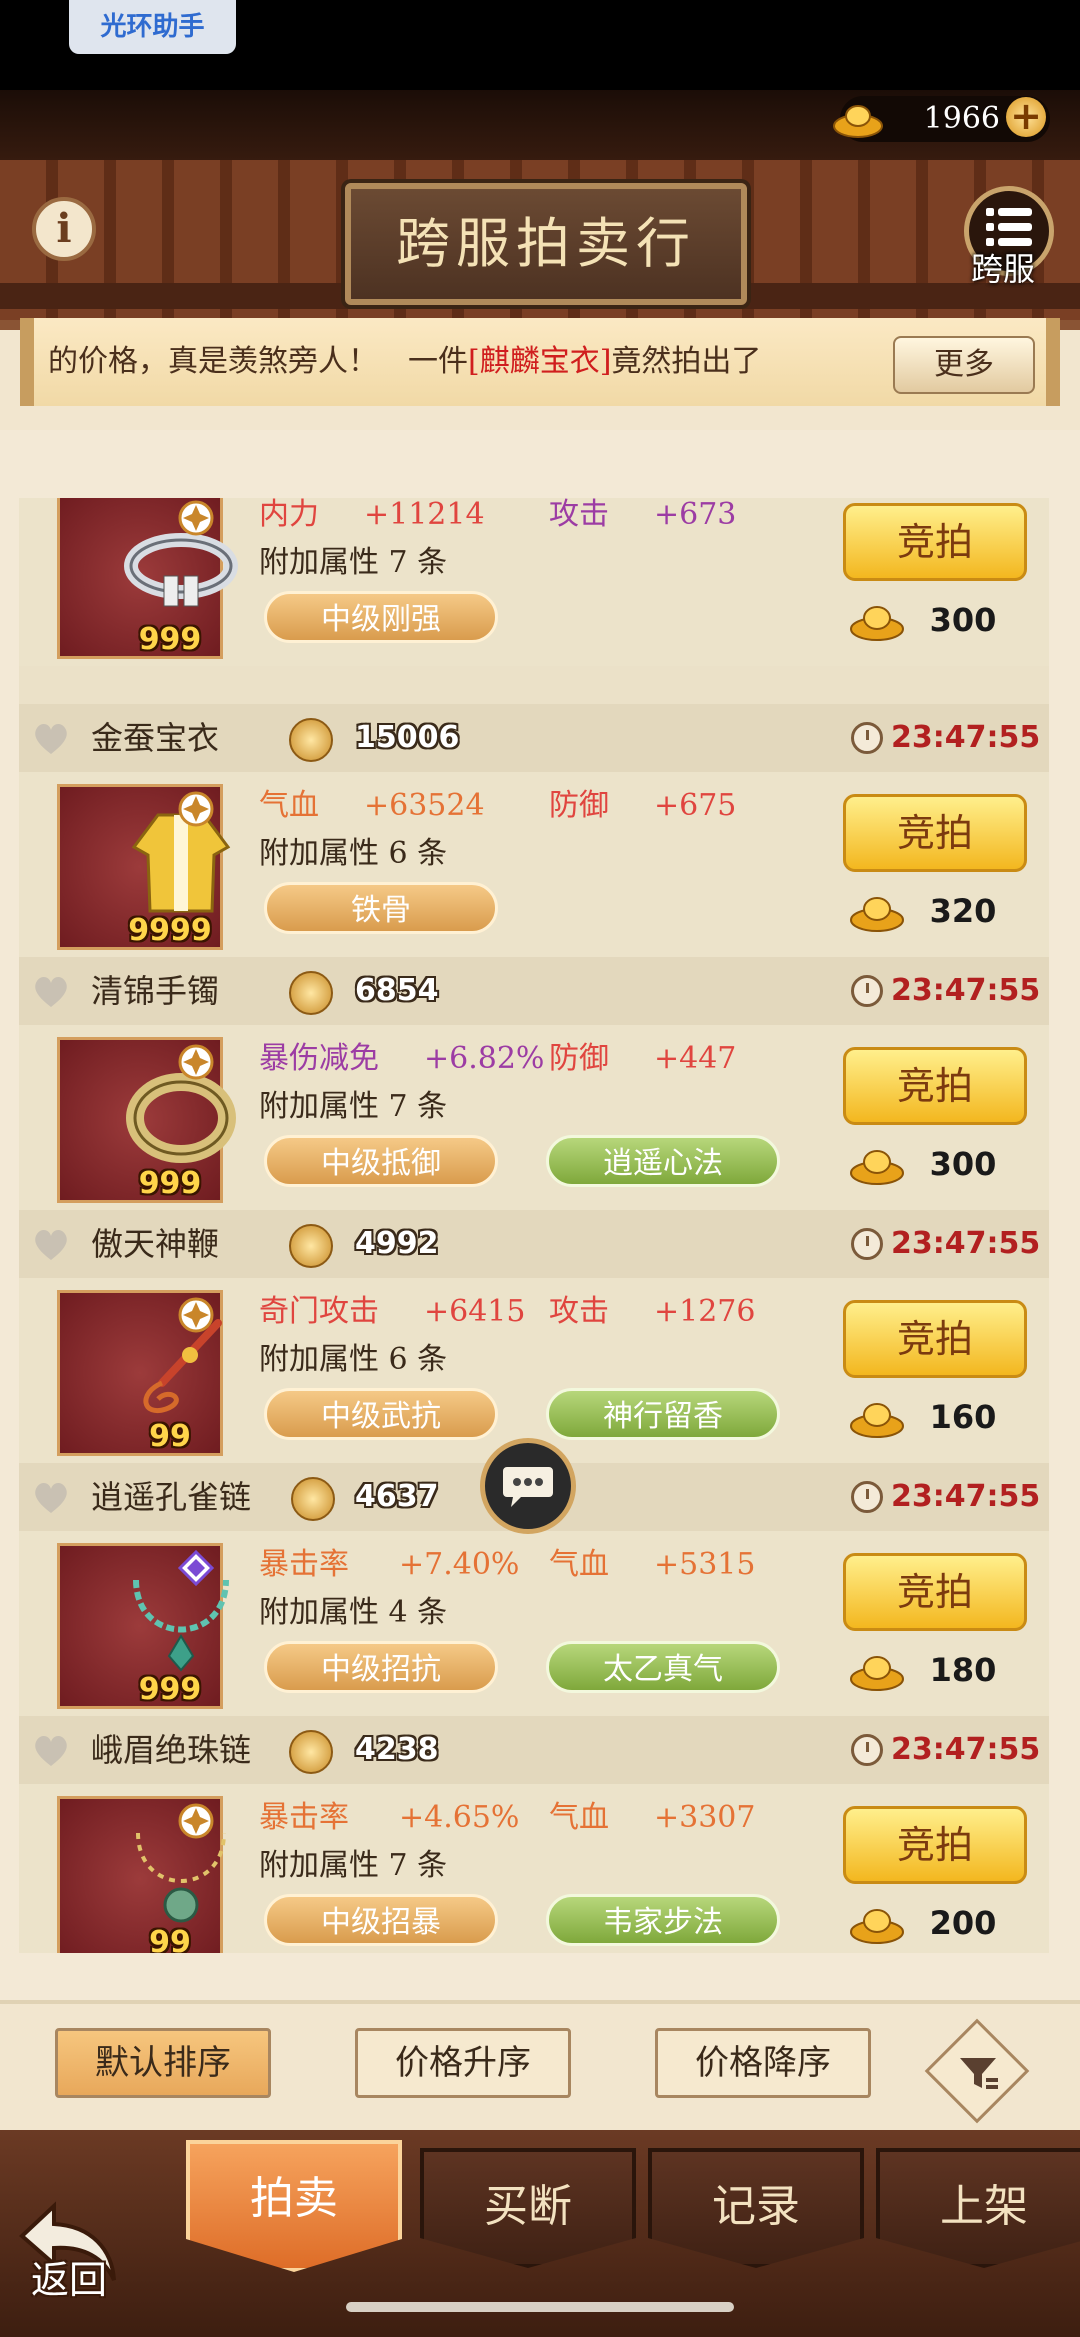 This screenshot has width=1080, height=2337. I want to click on list-icon, so click(1009, 227).